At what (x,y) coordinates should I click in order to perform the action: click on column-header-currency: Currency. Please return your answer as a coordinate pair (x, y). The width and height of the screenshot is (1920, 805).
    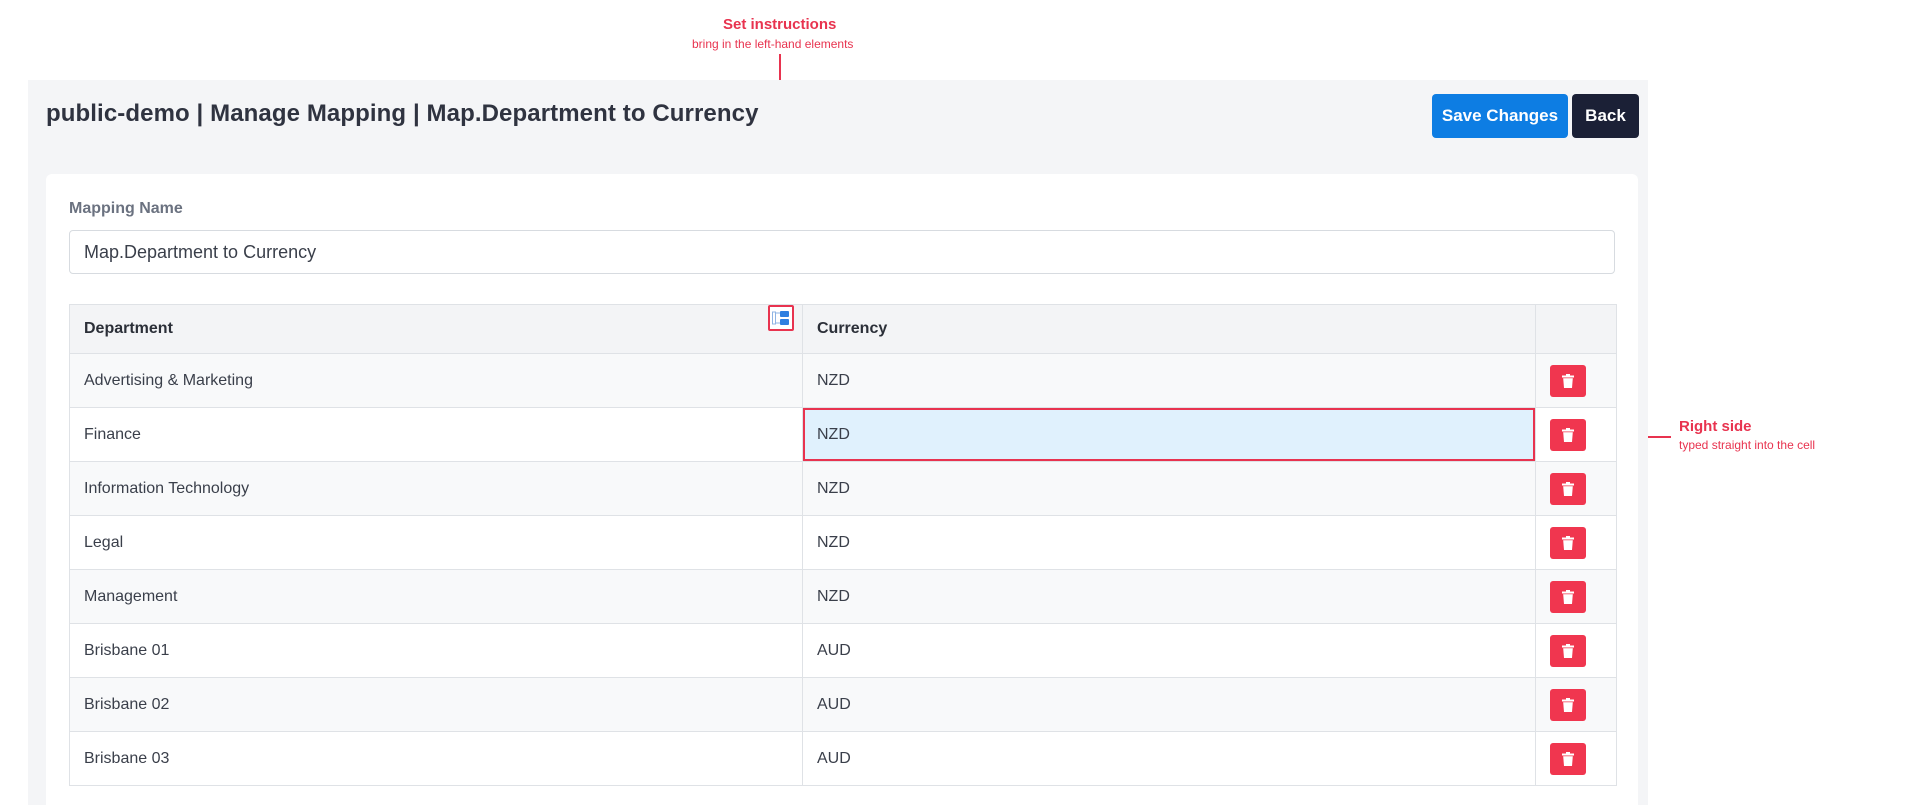
    Looking at the image, I should click on (1169, 329).